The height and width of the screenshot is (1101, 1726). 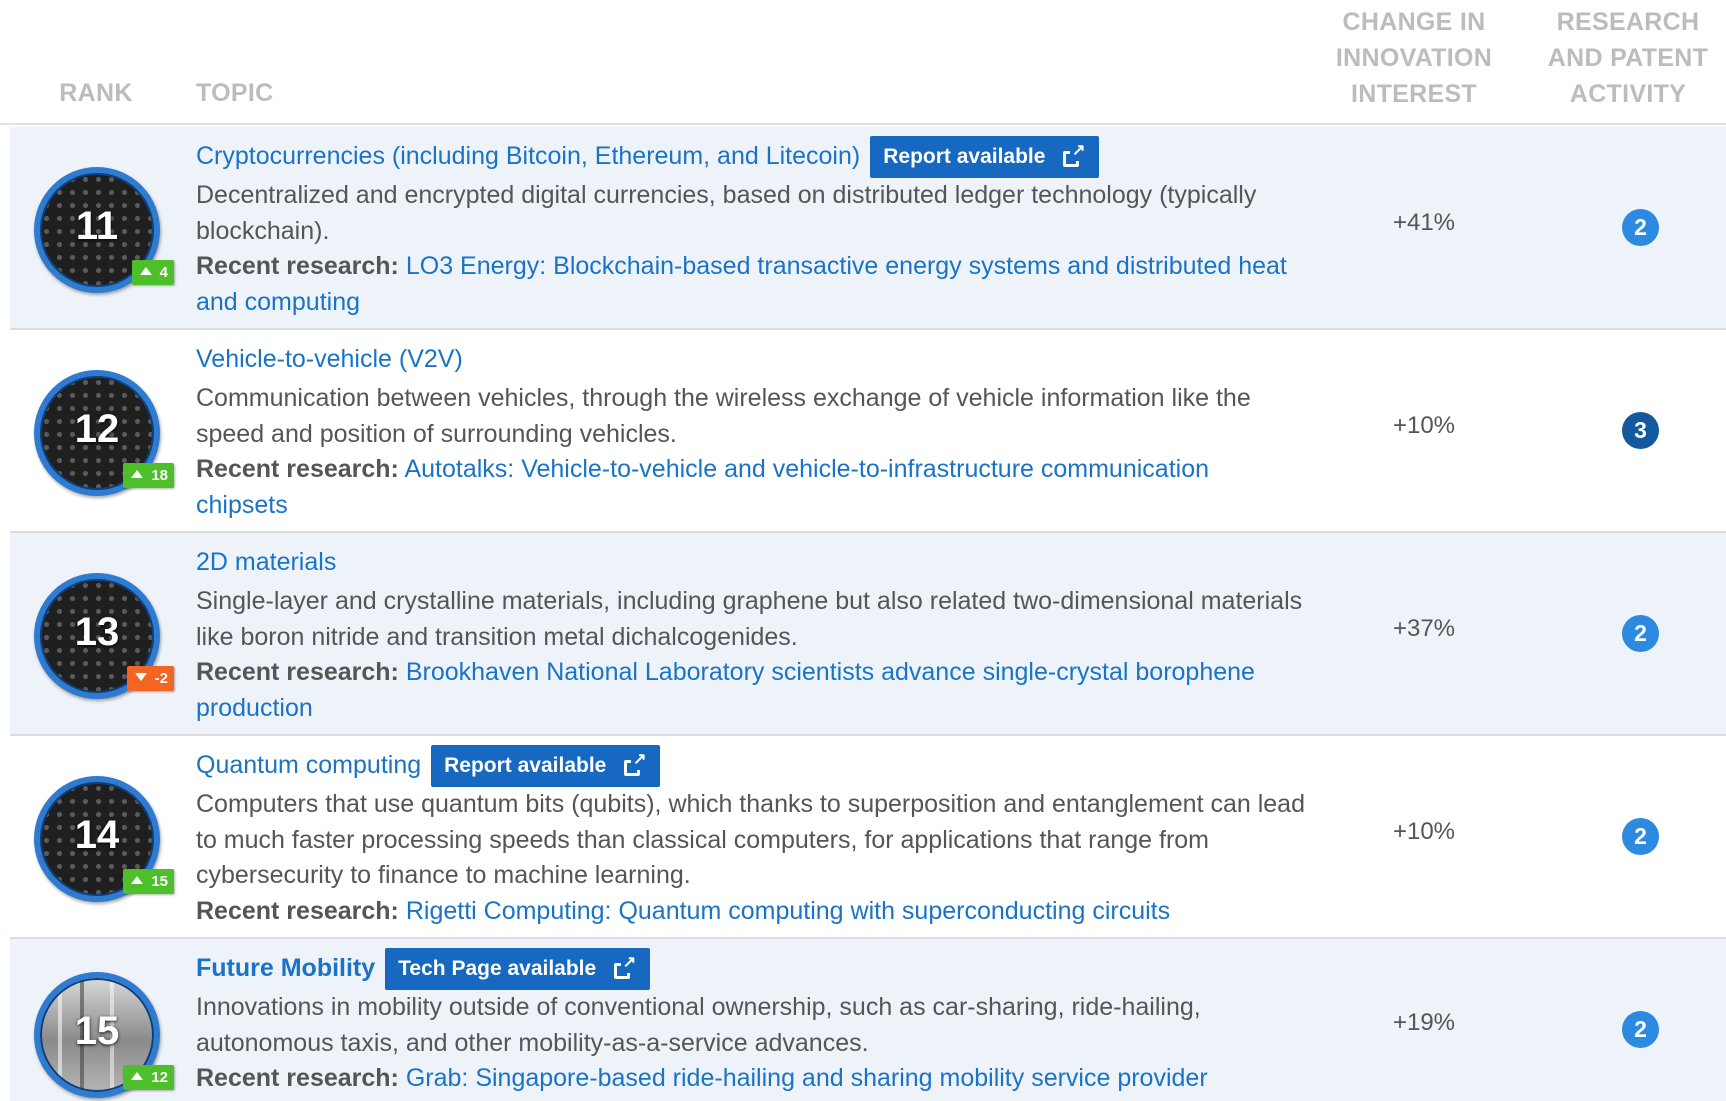 What do you see at coordinates (104, 230) in the screenshot?
I see `rank-badge: 11 4` at bounding box center [104, 230].